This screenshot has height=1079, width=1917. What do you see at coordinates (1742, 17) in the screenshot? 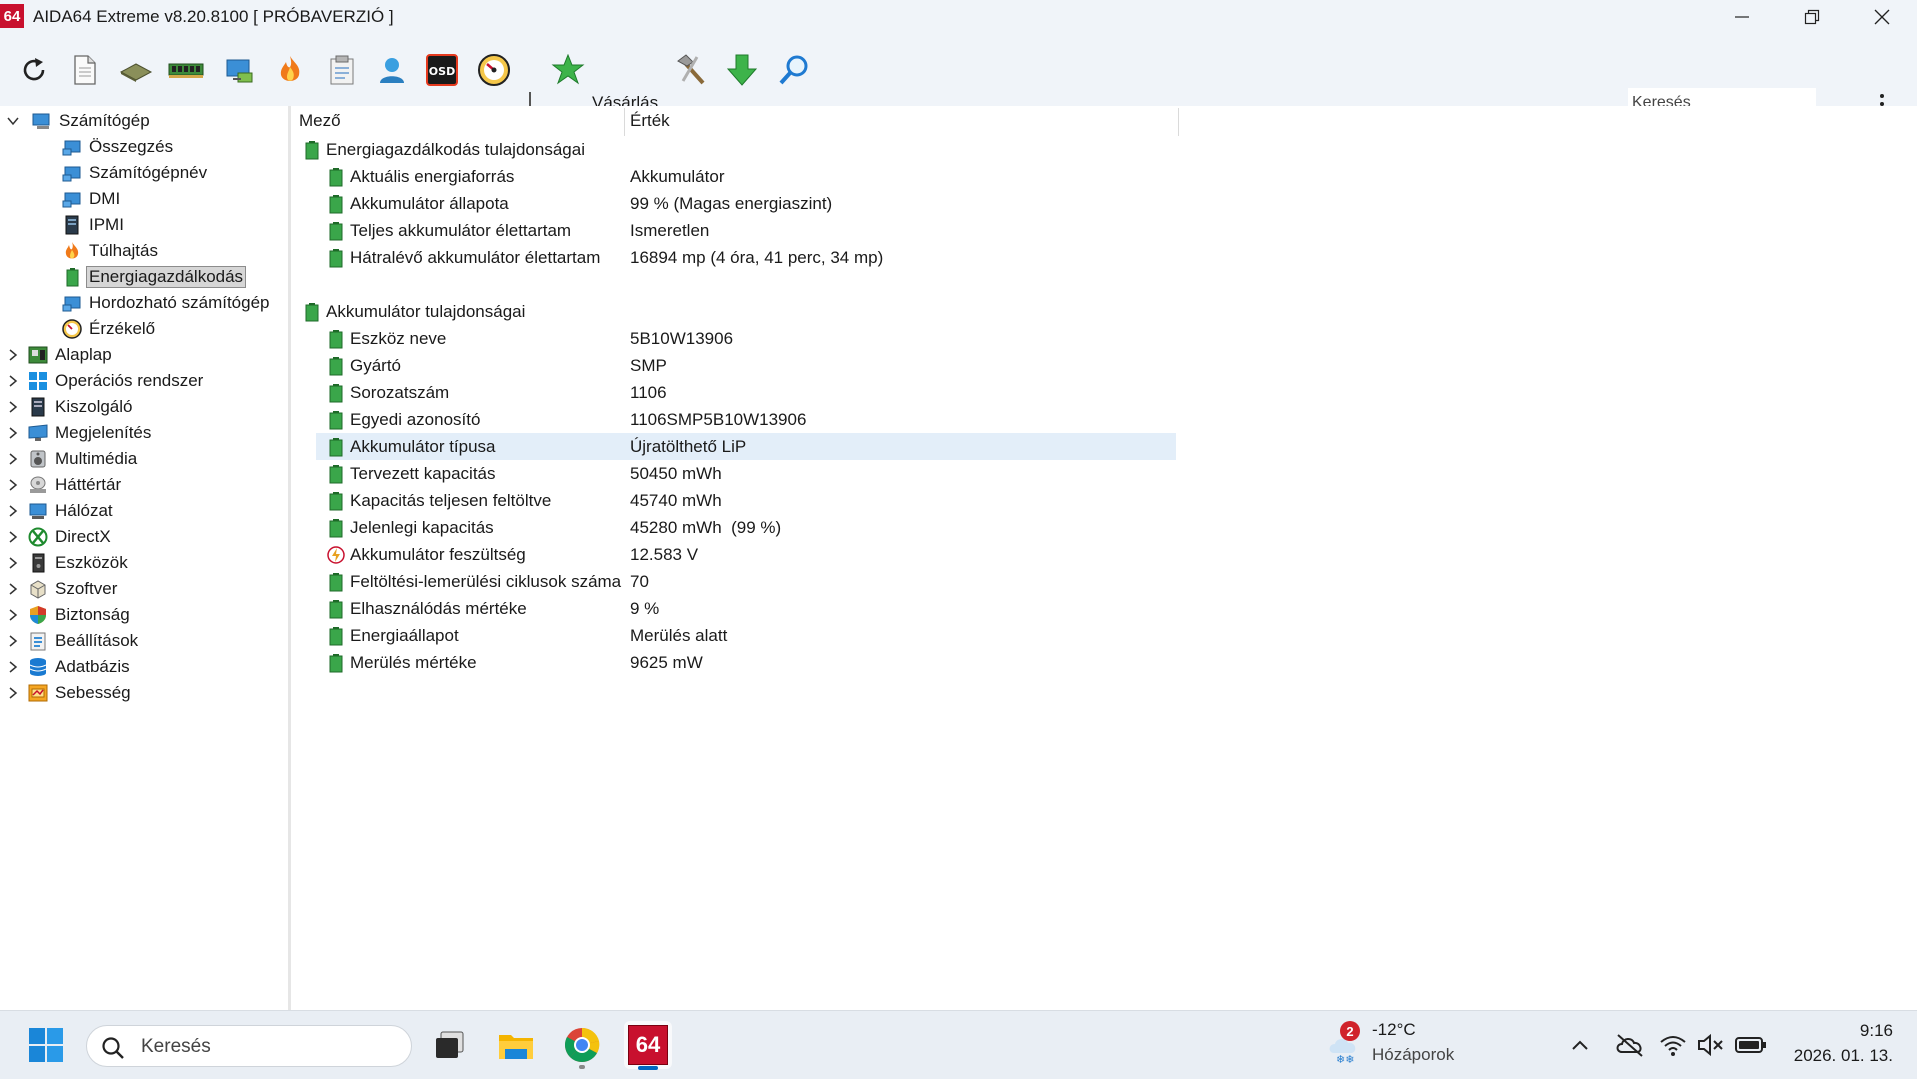
I see `minimize-button` at bounding box center [1742, 17].